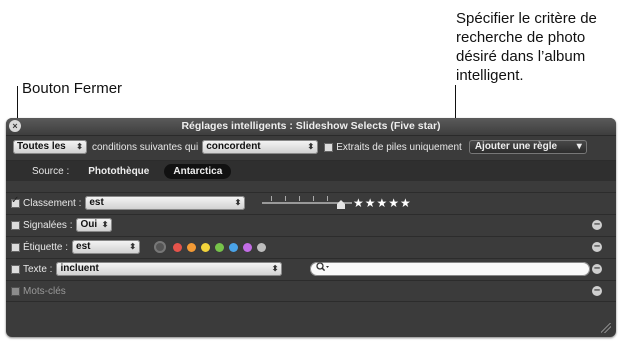 The width and height of the screenshot is (635, 343). Describe the element at coordinates (311, 246) in the screenshot. I see `rule-row-label: Étiquette : est ⬍ –` at that location.